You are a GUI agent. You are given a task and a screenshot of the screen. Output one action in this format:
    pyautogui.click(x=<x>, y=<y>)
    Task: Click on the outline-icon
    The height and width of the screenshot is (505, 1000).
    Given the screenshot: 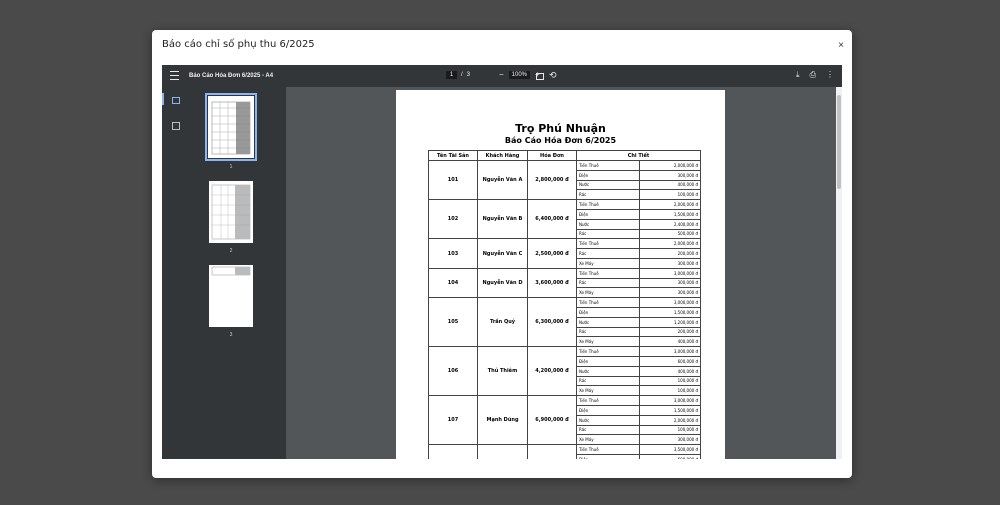 What is the action you would take?
    pyautogui.click(x=176, y=126)
    